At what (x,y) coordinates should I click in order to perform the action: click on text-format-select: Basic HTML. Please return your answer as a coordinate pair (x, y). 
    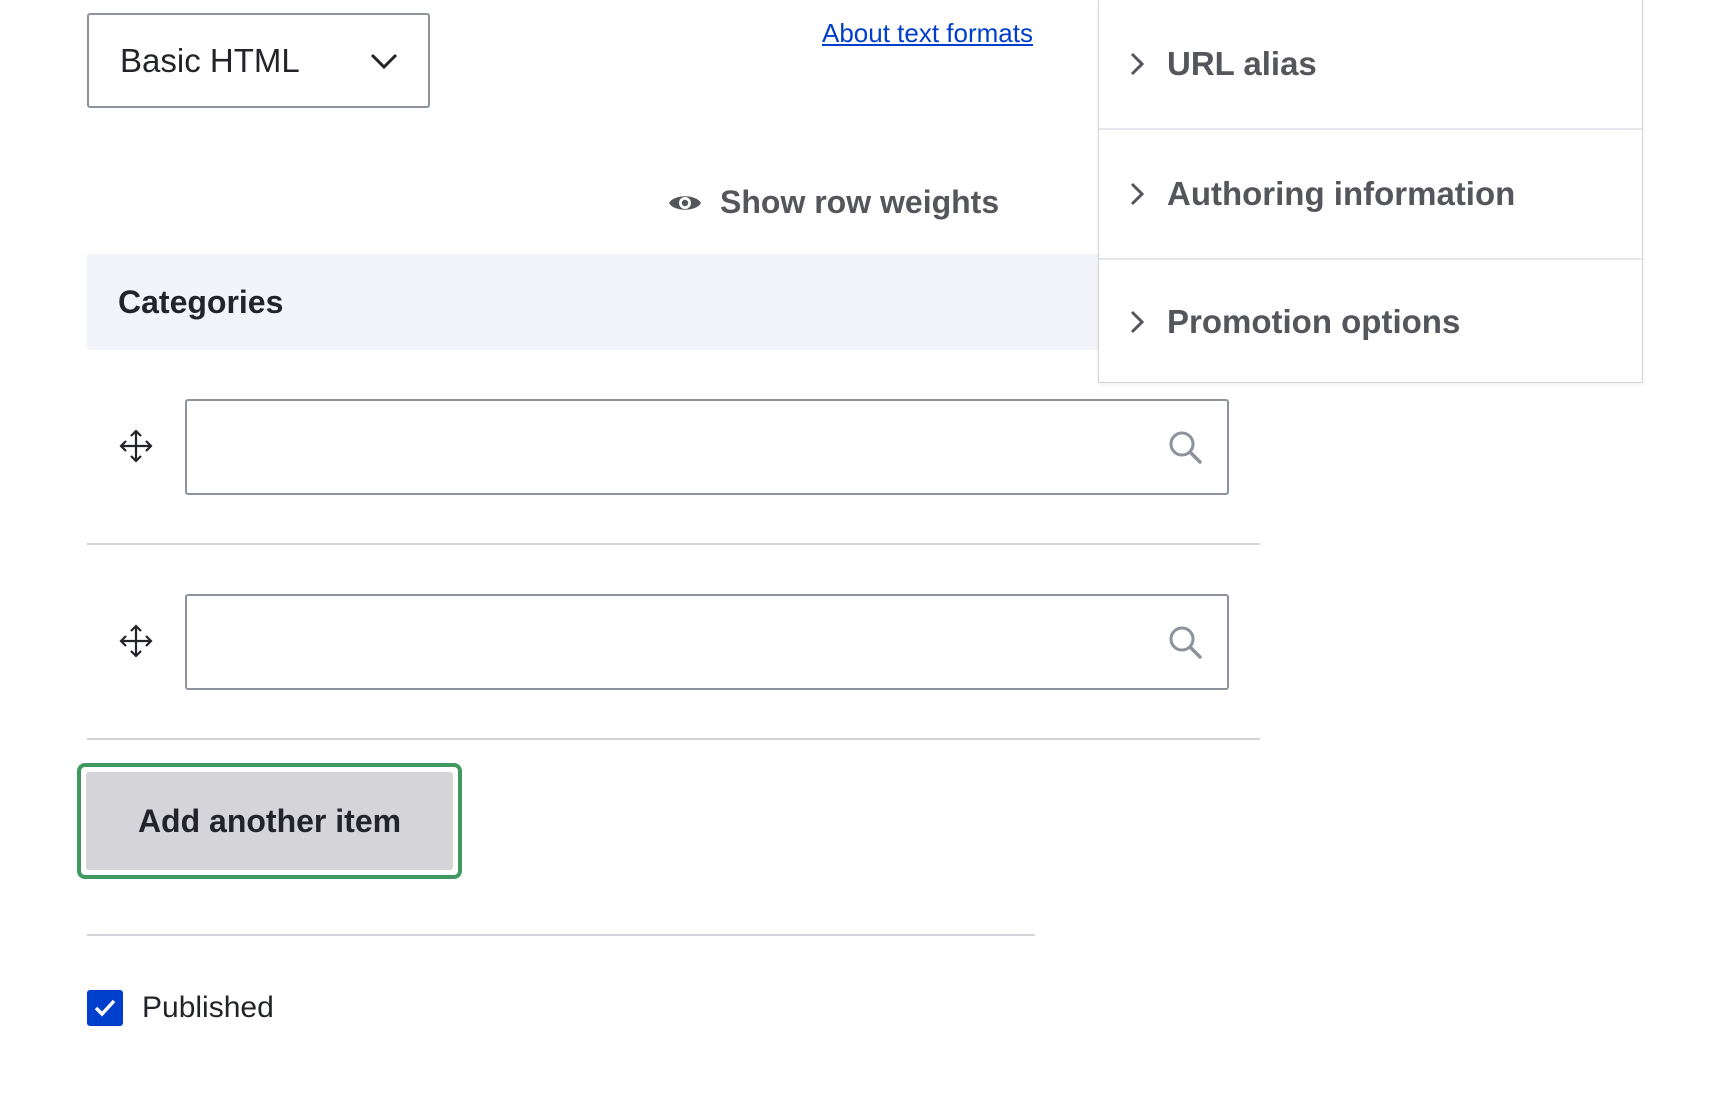
    Looking at the image, I should click on (258, 60).